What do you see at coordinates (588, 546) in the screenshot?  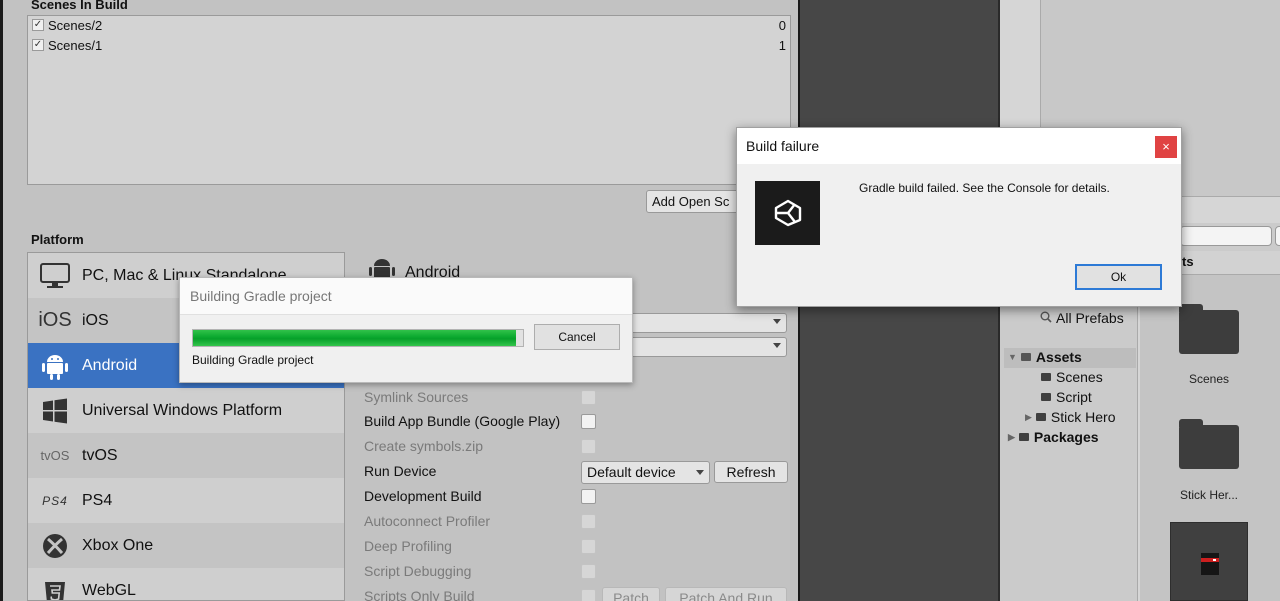 I see `deep-profiling-checkbox` at bounding box center [588, 546].